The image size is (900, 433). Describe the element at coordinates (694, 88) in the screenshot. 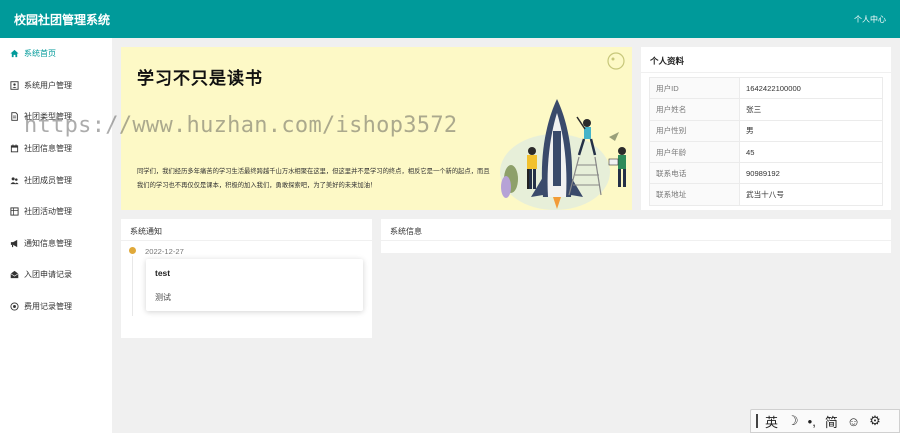

I see `profile-key: 用户ID` at that location.